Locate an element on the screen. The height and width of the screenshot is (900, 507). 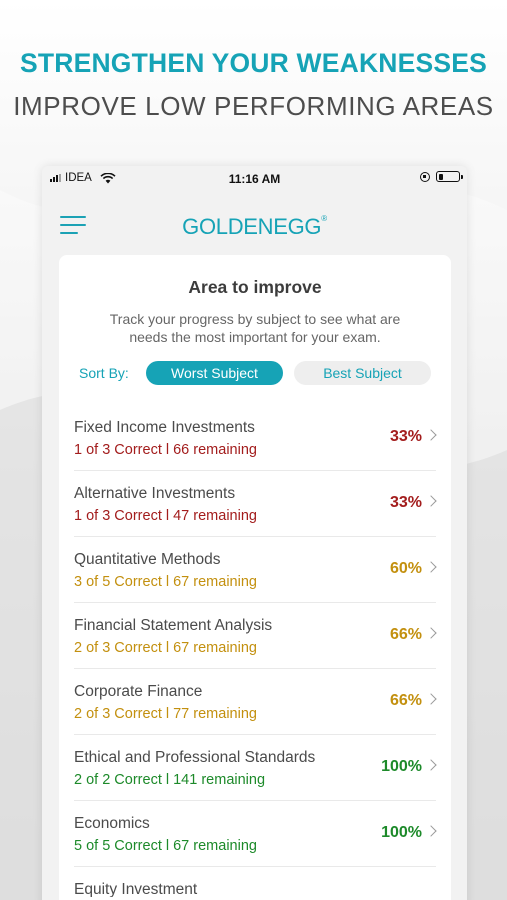
sort-row: Sort By: Worst Subject Best Subject is located at coordinates (256, 373).